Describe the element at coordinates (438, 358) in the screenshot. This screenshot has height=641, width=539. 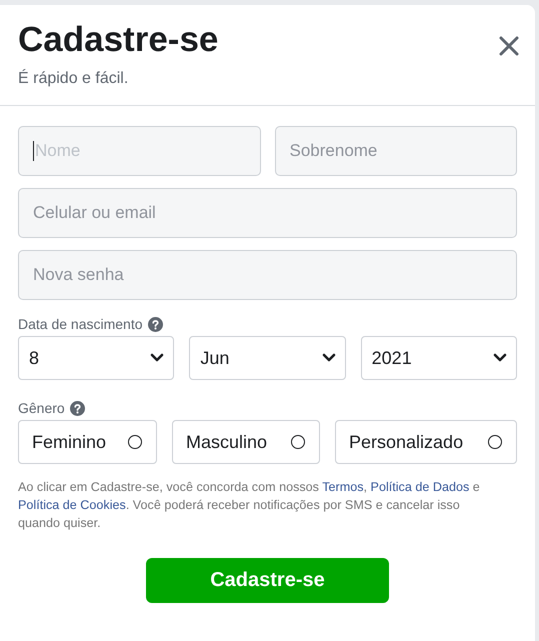
I see `date-dropdown: 2021` at that location.